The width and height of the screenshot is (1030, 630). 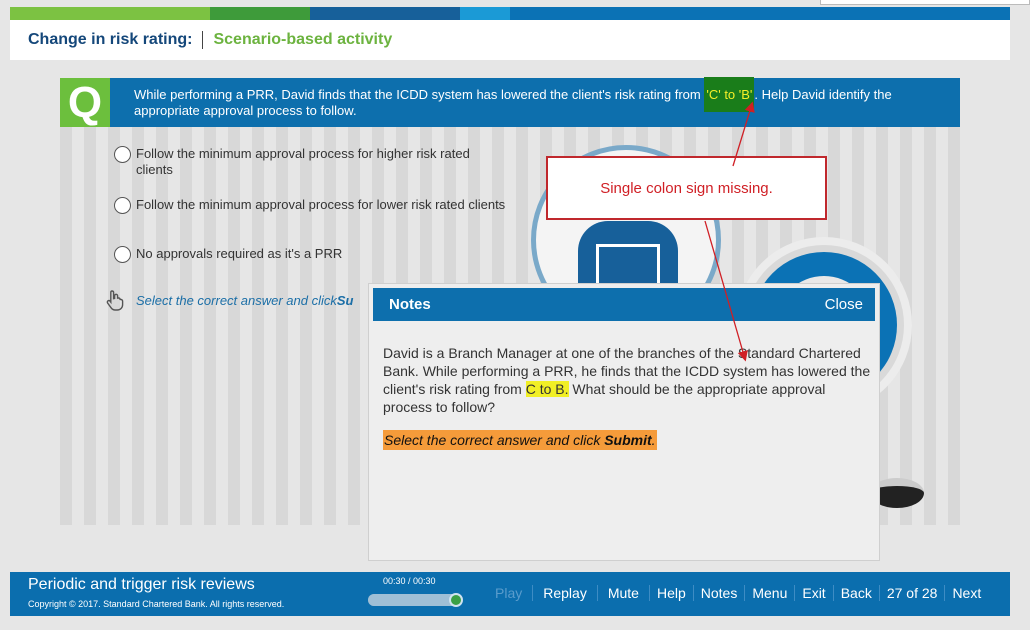 I want to click on play-button: Play, so click(x=508, y=593).